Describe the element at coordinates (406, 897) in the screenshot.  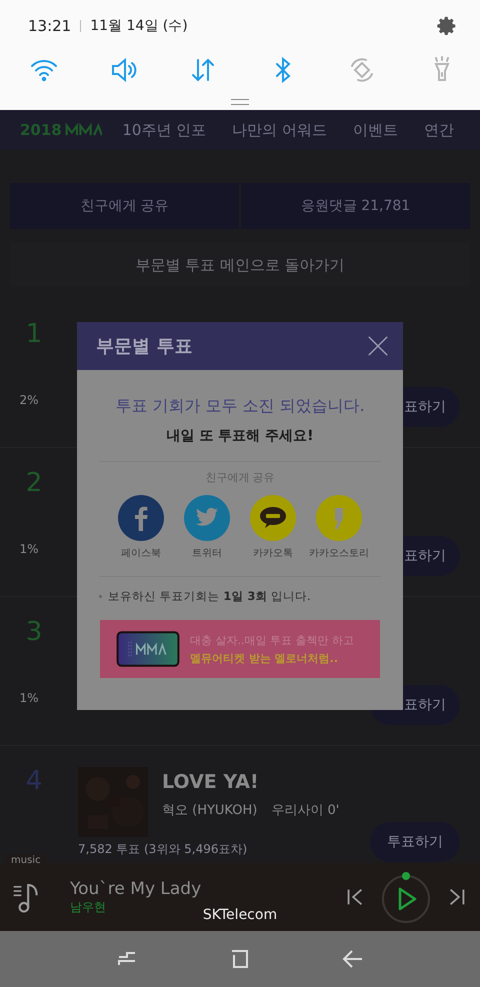
I see `play-icon` at that location.